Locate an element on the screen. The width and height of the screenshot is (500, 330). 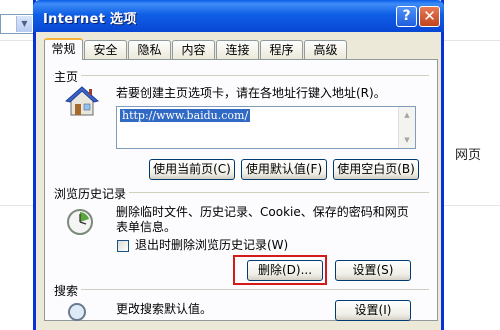
use-current-button: 使用当前页(C) is located at coordinates (192, 169).